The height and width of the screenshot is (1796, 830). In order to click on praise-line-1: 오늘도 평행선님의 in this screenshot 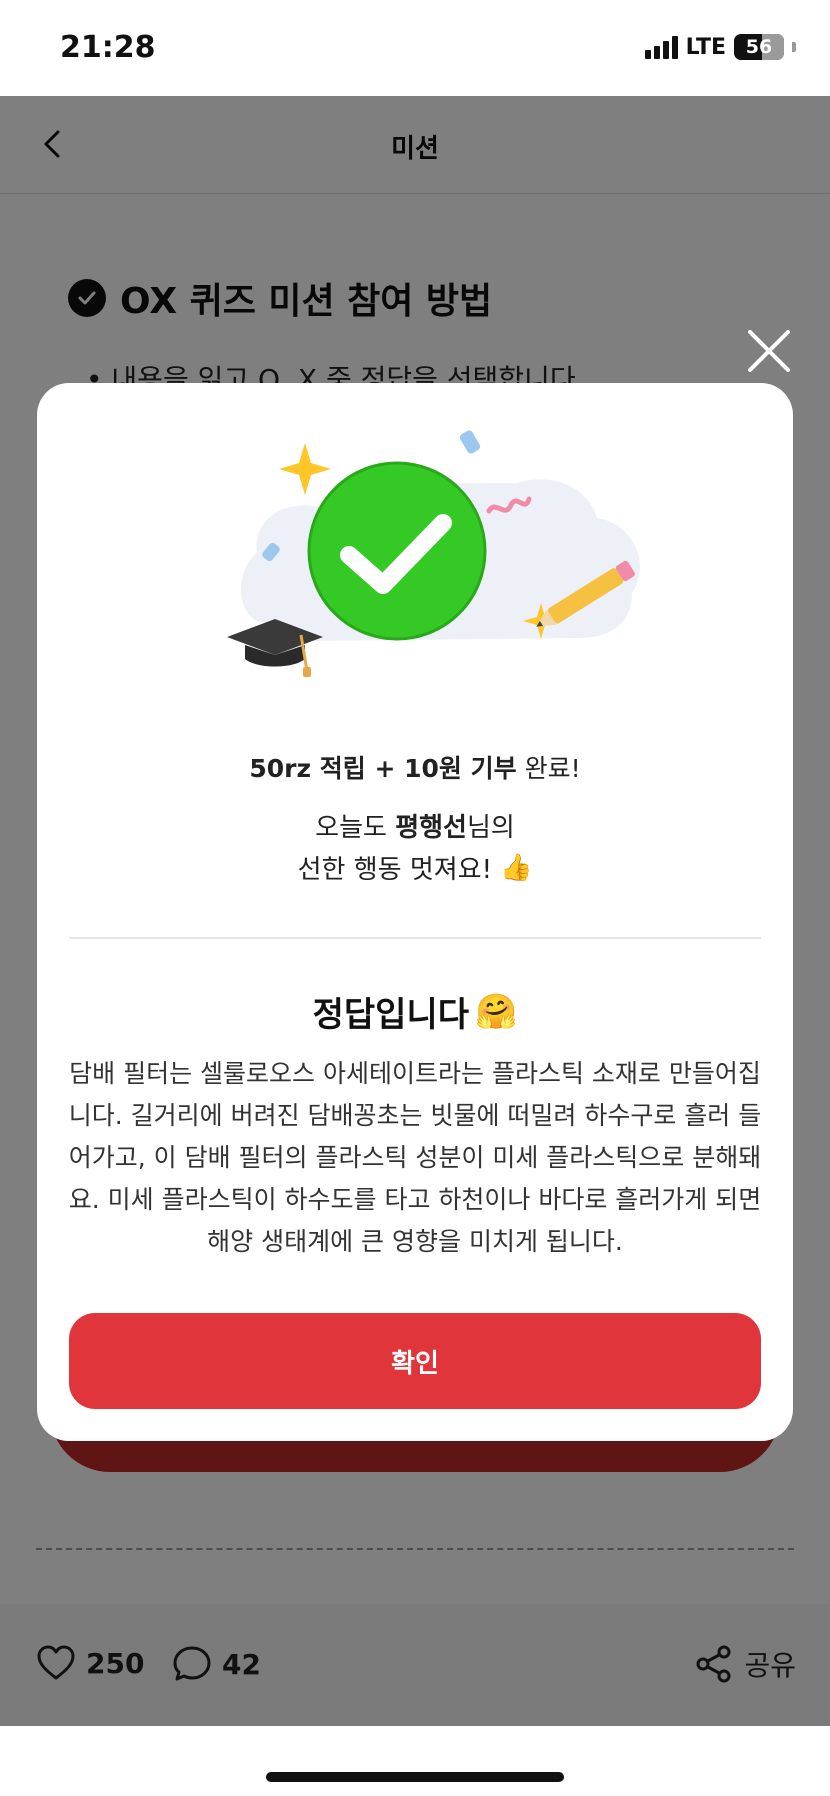, I will do `click(415, 825)`.